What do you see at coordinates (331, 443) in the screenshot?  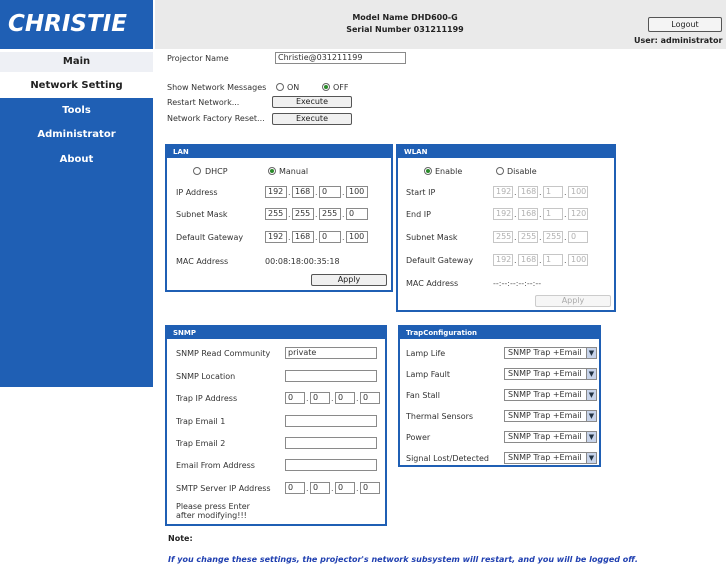 I see `trap-email-2-input` at bounding box center [331, 443].